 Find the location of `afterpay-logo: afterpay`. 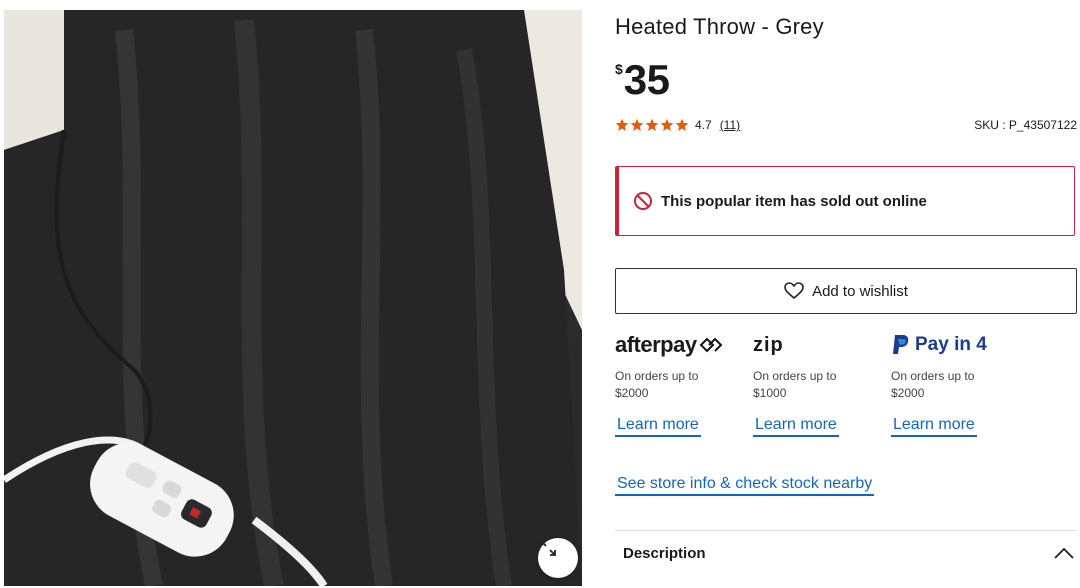

afterpay-logo: afterpay is located at coordinates (680, 345).